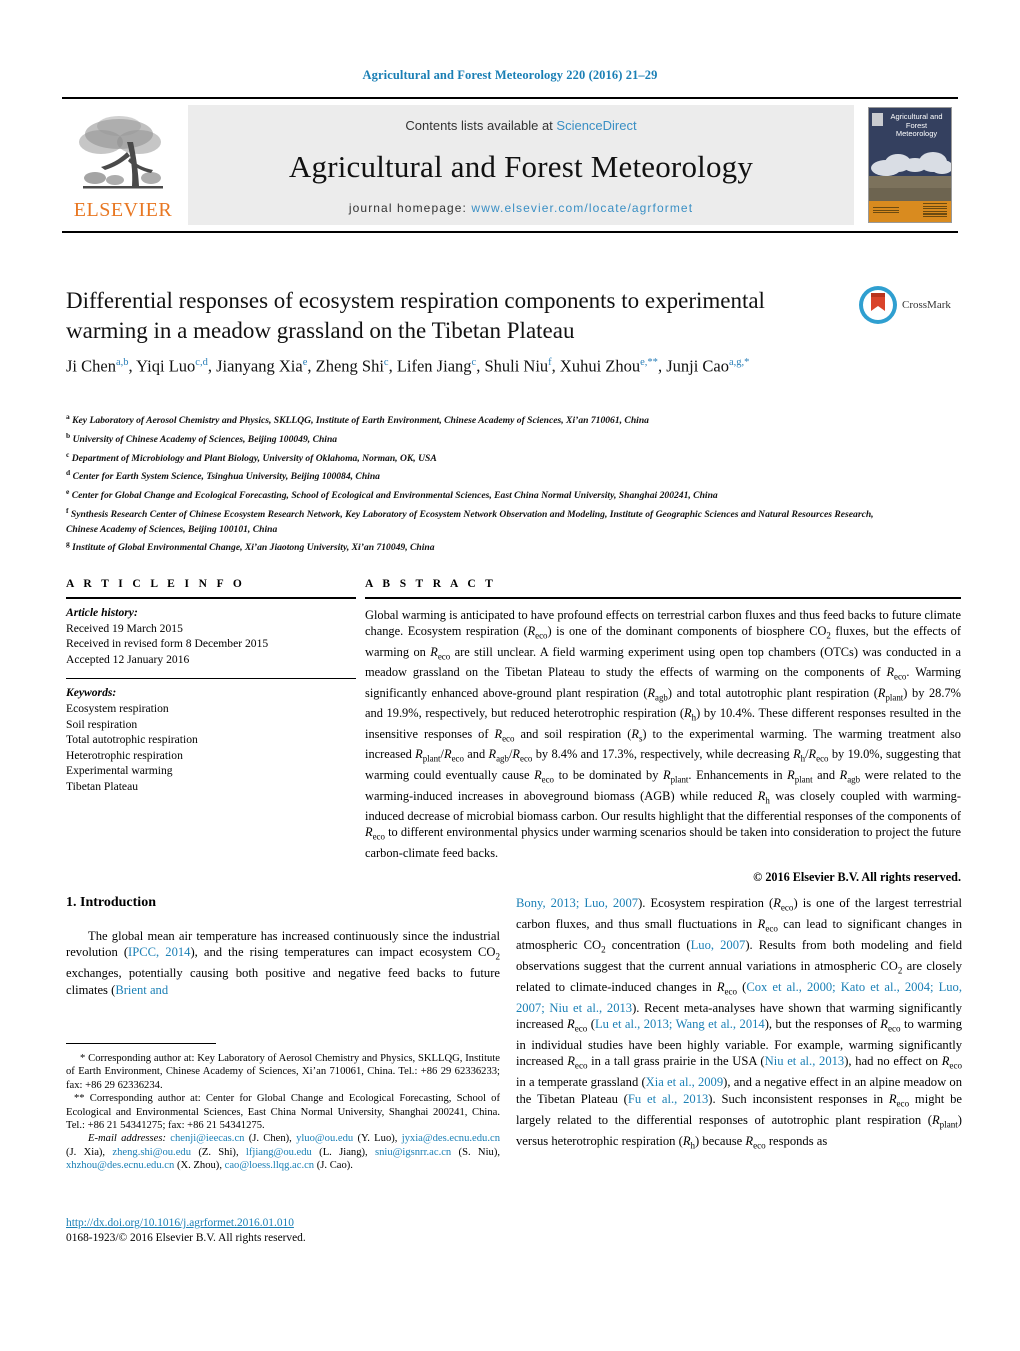  Describe the element at coordinates (132, 740) in the screenshot. I see `keyword-item: Total autotrophic respiration` at that location.